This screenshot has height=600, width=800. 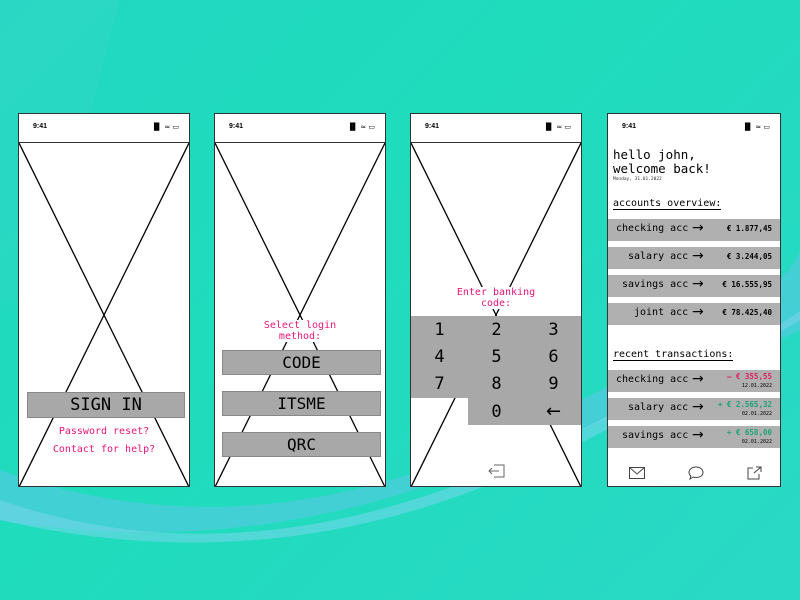 What do you see at coordinates (673, 355) in the screenshot?
I see `recent-transactions-header: recent transactions:` at bounding box center [673, 355].